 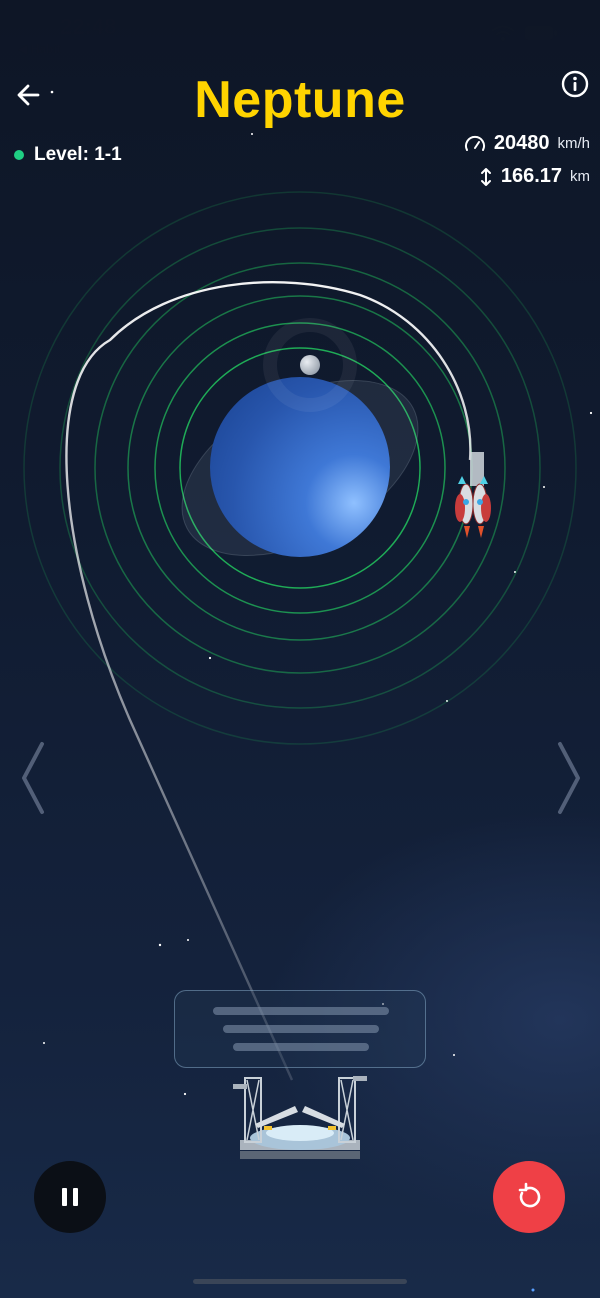 What do you see at coordinates (473, 495) in the screenshot?
I see `rocket` at bounding box center [473, 495].